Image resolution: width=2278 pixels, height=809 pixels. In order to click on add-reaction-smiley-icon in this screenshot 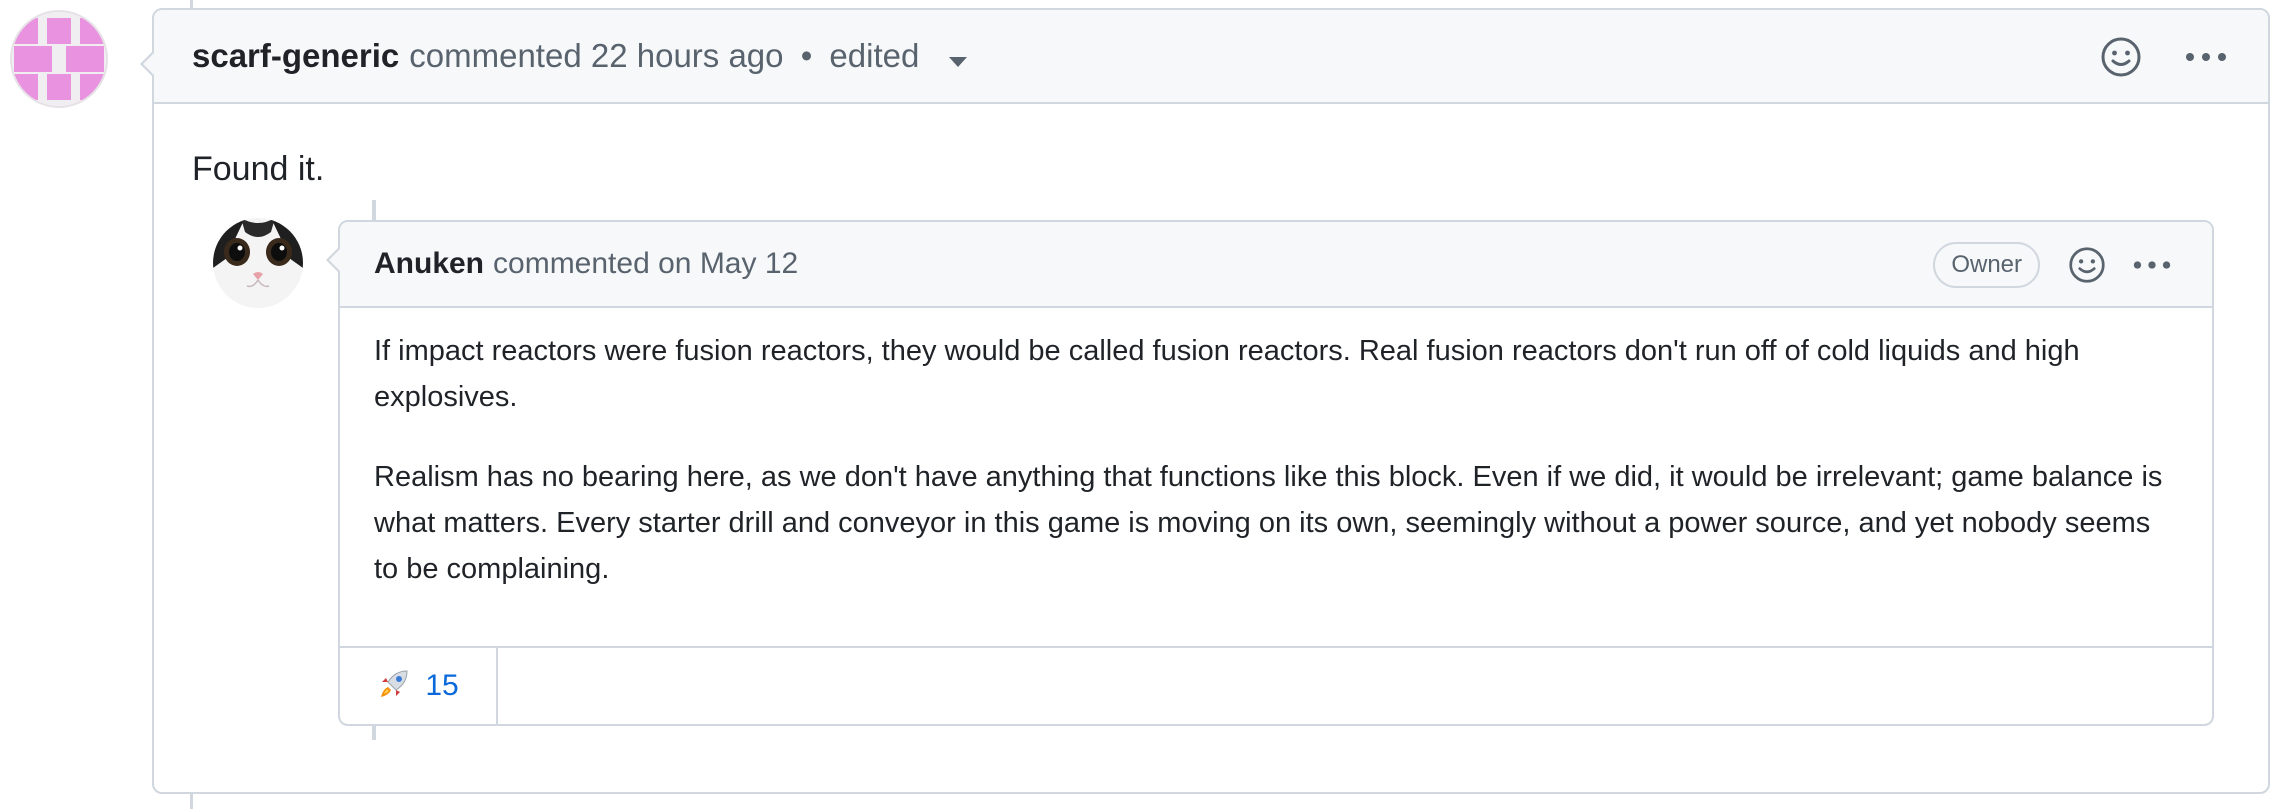, I will do `click(2121, 57)`.